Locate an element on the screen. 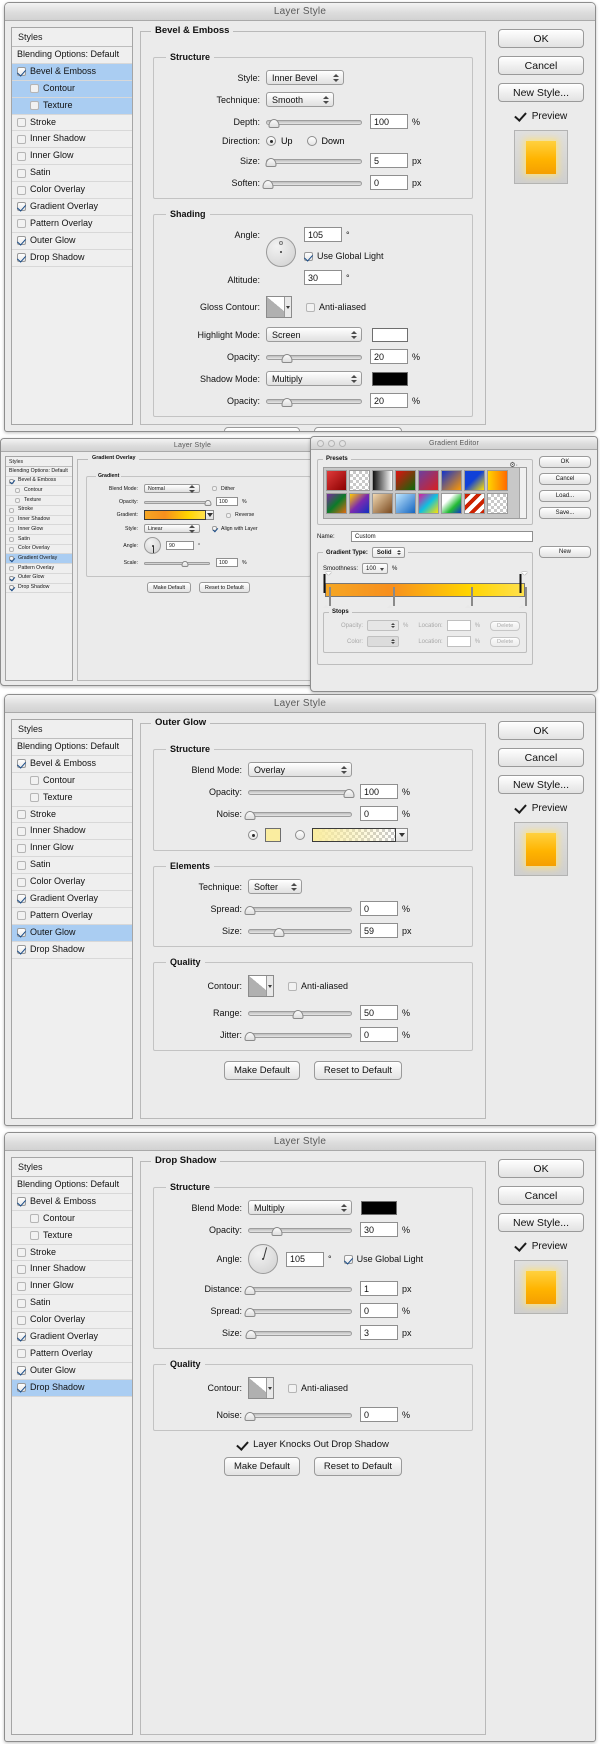  make-default-button: Make Default is located at coordinates (261, 429).